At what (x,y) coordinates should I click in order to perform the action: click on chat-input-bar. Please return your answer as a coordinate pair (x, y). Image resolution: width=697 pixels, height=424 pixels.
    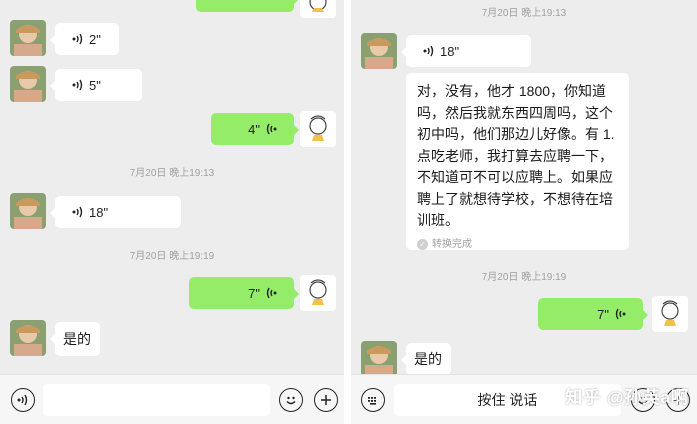
    Looking at the image, I should click on (172, 399).